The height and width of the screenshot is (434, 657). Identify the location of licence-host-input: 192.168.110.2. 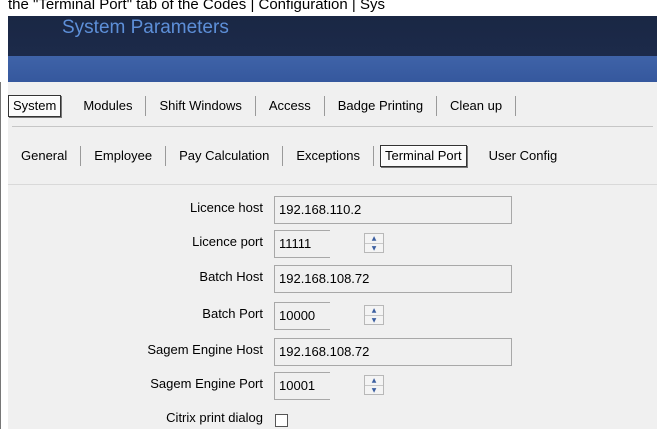
(393, 210).